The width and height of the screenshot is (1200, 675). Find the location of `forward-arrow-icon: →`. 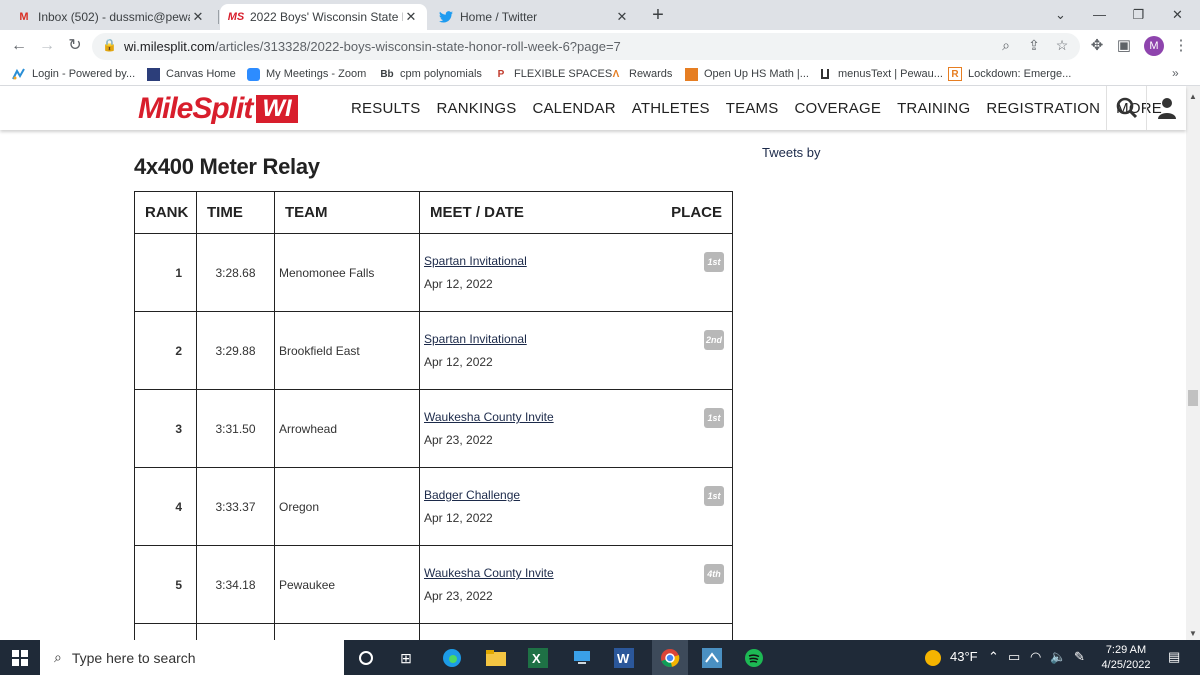

forward-arrow-icon: → is located at coordinates (47, 46).